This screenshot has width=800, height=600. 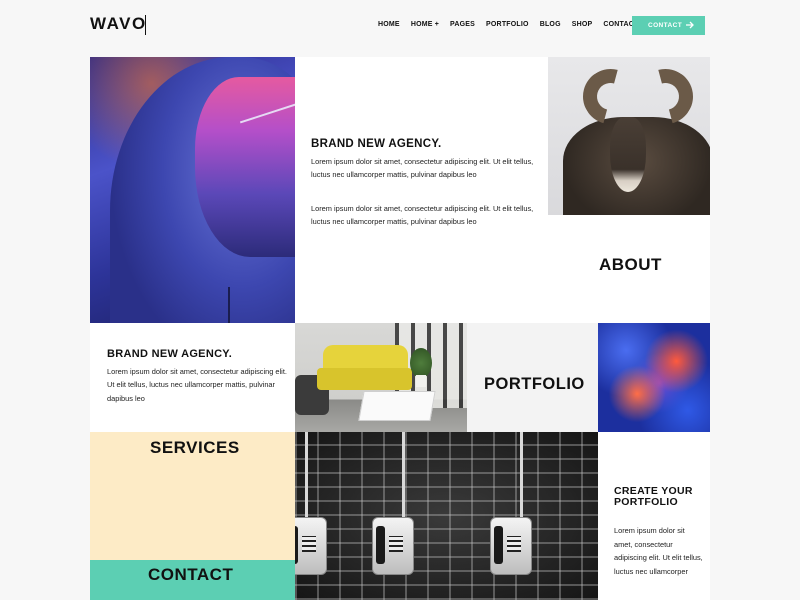 What do you see at coordinates (690, 25) in the screenshot?
I see `arrow-right-icon` at bounding box center [690, 25].